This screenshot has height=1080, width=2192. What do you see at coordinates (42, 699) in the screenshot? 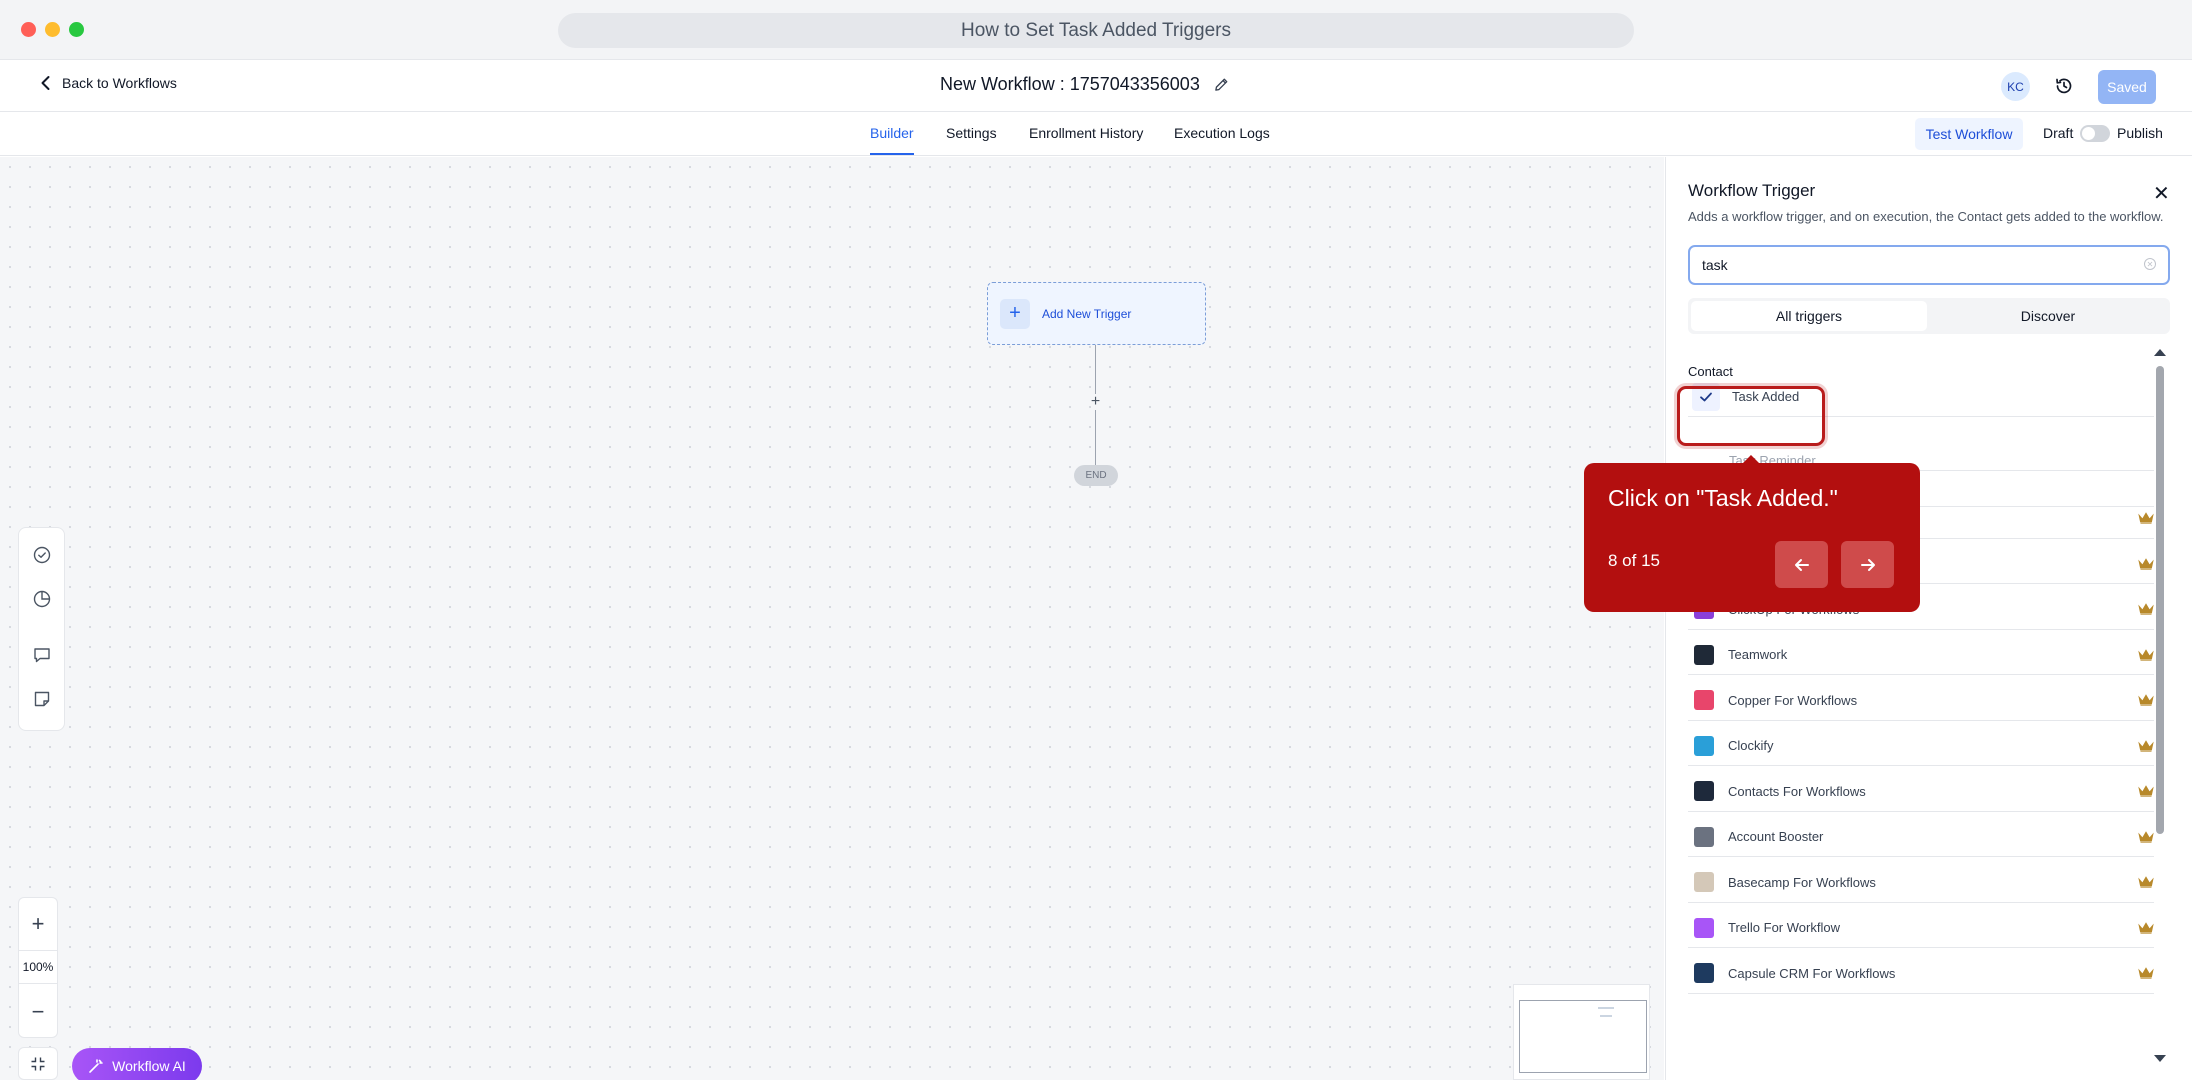
I see `sticky-note-icon` at bounding box center [42, 699].